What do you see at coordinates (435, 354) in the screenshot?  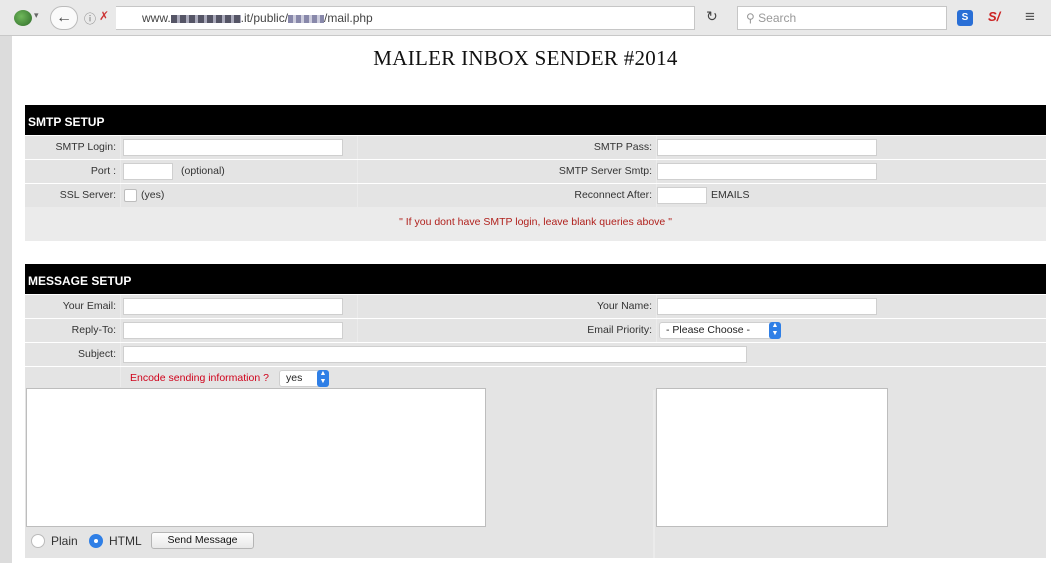 I see `subject-input` at bounding box center [435, 354].